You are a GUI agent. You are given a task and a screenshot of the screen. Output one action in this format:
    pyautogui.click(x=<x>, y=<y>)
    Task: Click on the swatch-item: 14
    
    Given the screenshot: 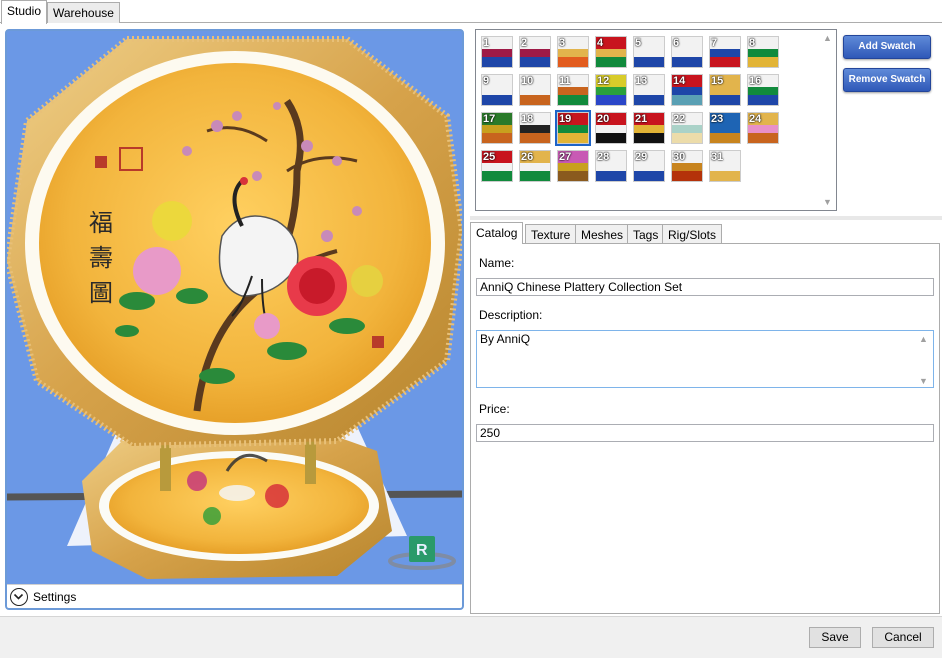 What is the action you would take?
    pyautogui.click(x=687, y=90)
    